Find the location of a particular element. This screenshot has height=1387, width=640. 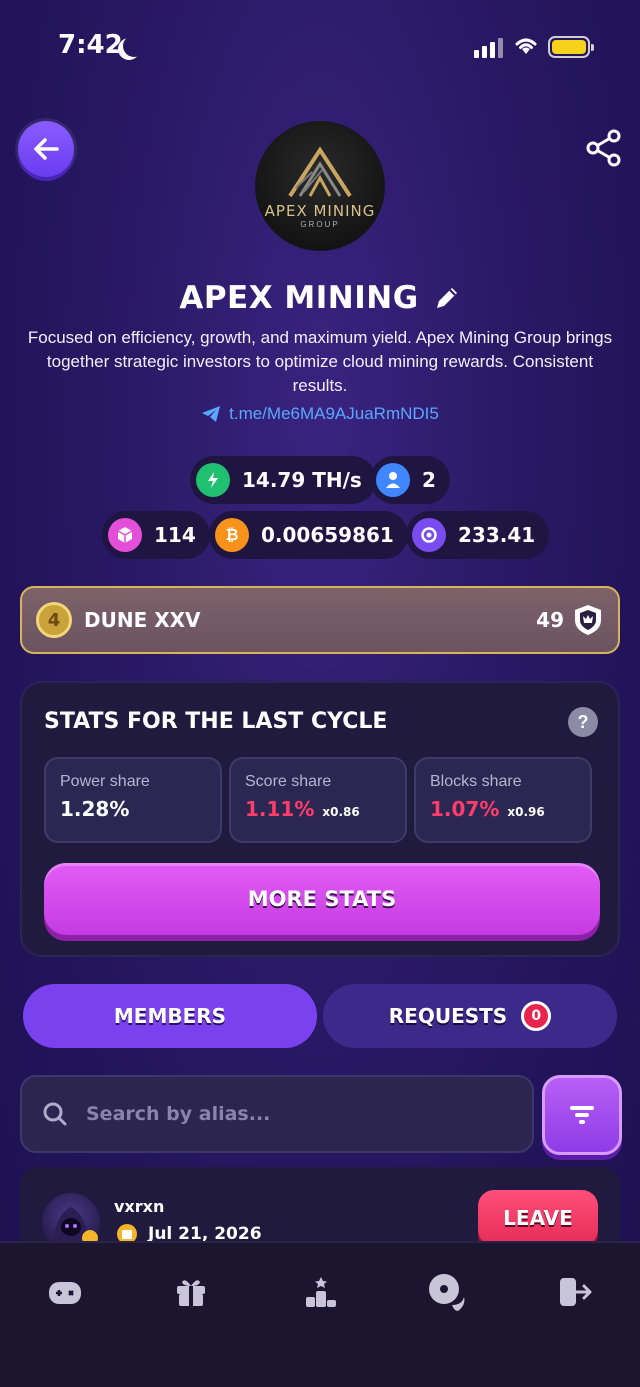

blocks-value: 114 is located at coordinates (175, 535).